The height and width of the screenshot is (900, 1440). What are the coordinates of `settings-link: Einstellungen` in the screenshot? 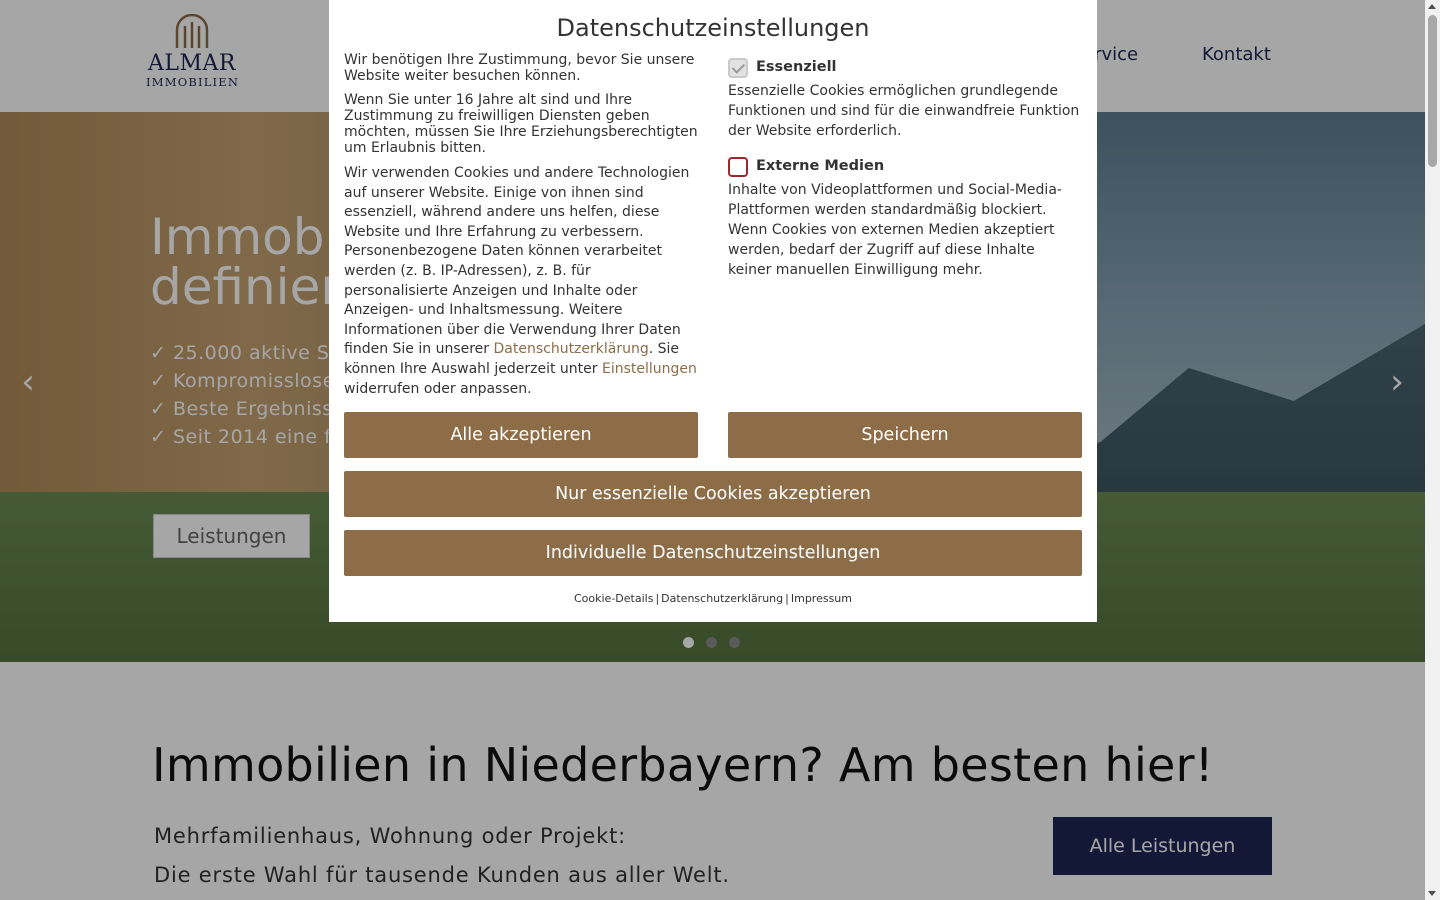 It's located at (649, 369).